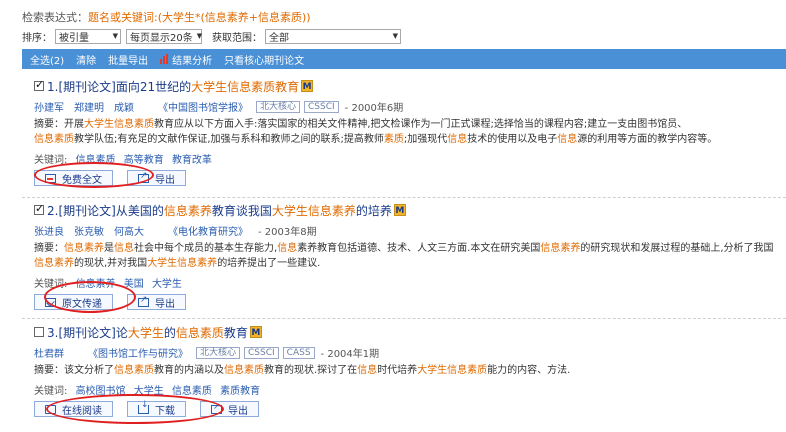 This screenshot has width=786, height=432. What do you see at coordinates (186, 59) in the screenshot?
I see `result-analysis-button: 结果分析` at bounding box center [186, 59].